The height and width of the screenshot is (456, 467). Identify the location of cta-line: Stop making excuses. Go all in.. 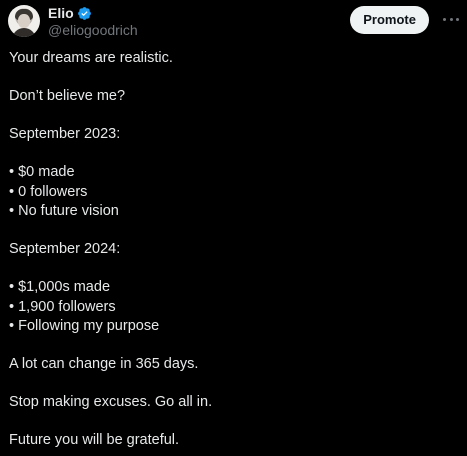
(111, 402).